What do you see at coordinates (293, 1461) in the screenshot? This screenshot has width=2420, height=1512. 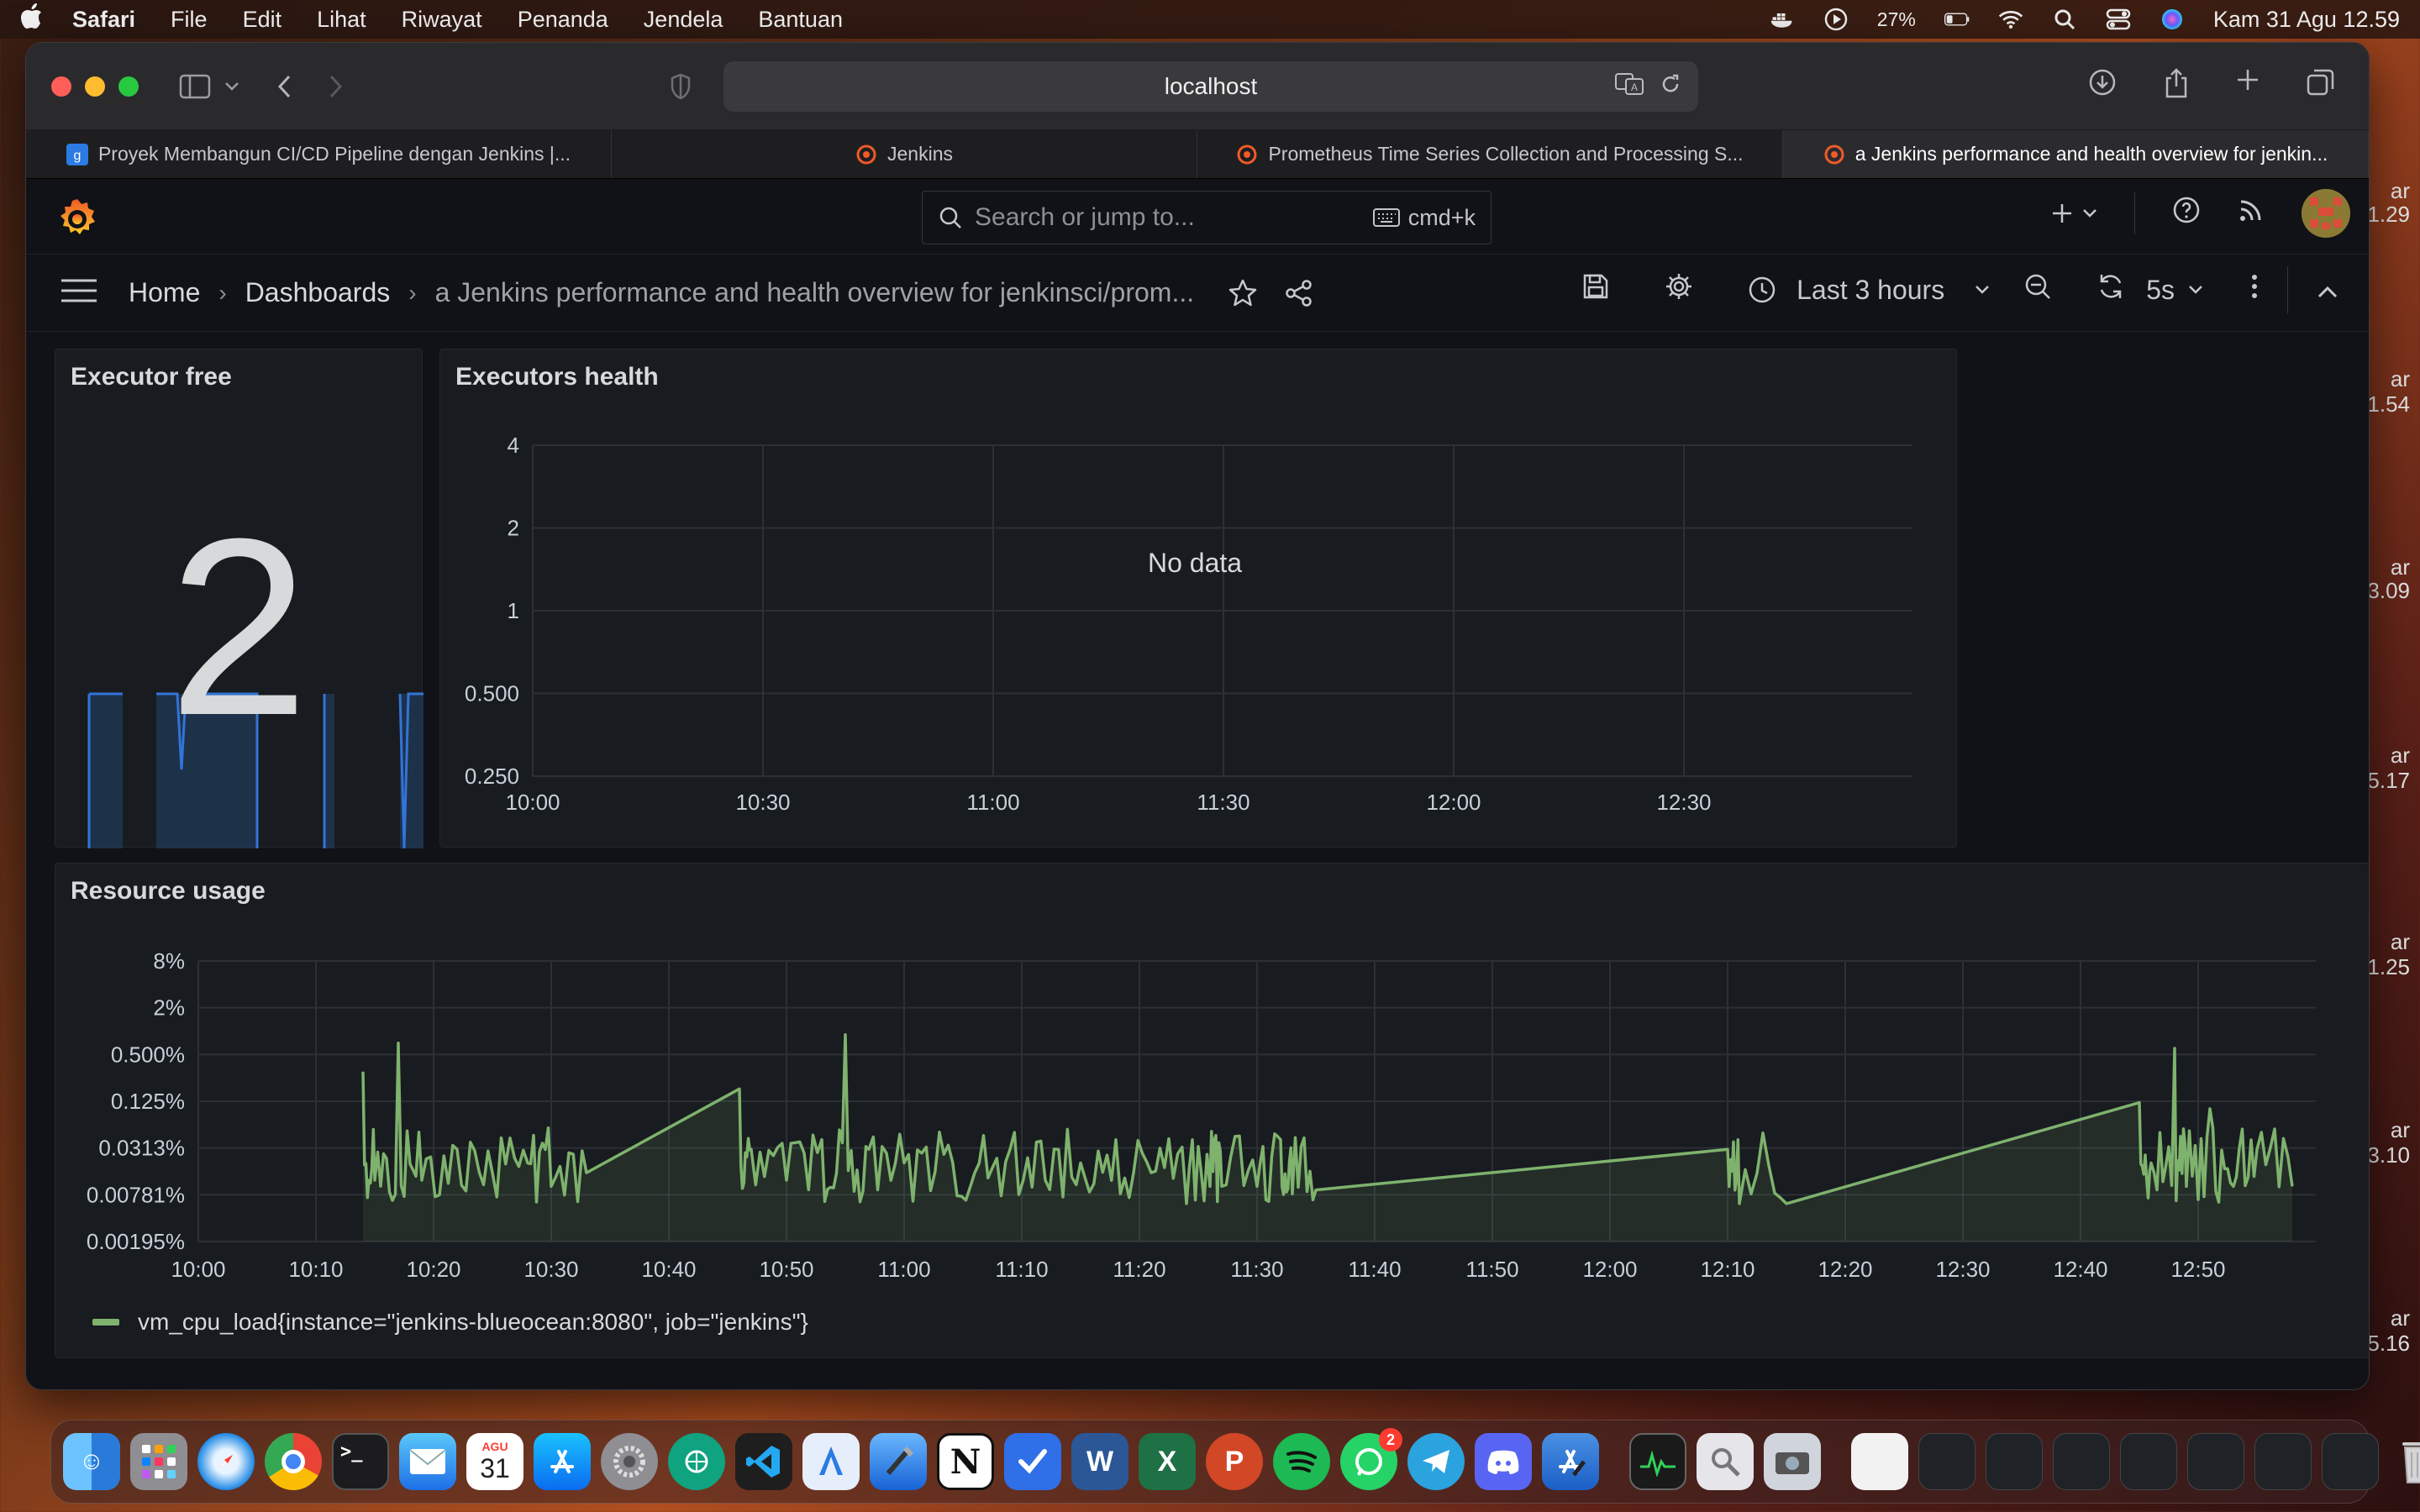 I see `dock-chrome-icon` at bounding box center [293, 1461].